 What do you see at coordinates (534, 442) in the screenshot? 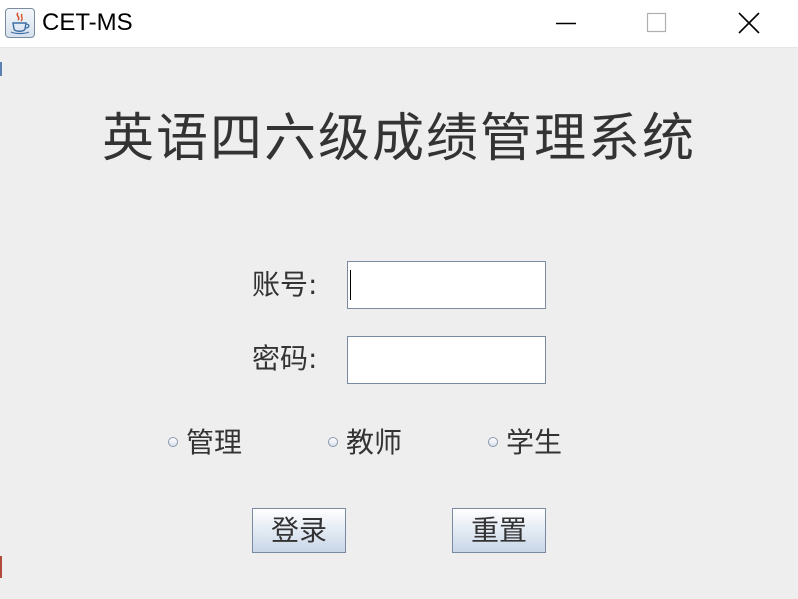
I see `role-label-student: 学生` at bounding box center [534, 442].